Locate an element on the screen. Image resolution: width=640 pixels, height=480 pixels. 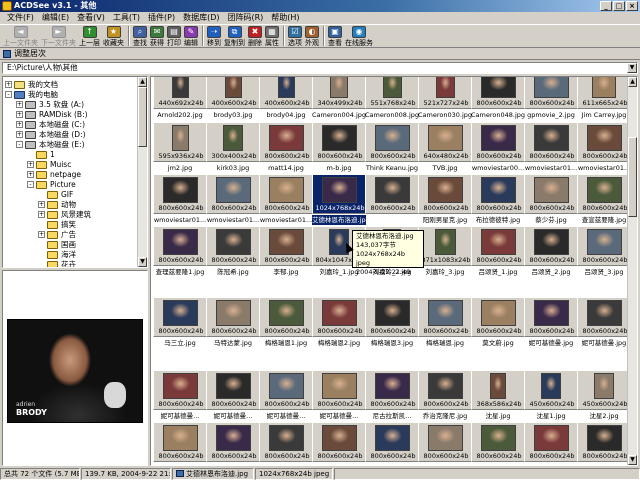
thumbnail-cell: 800x600x24b 梅格瑞恩.jpg is located at coordinates (445, 323).